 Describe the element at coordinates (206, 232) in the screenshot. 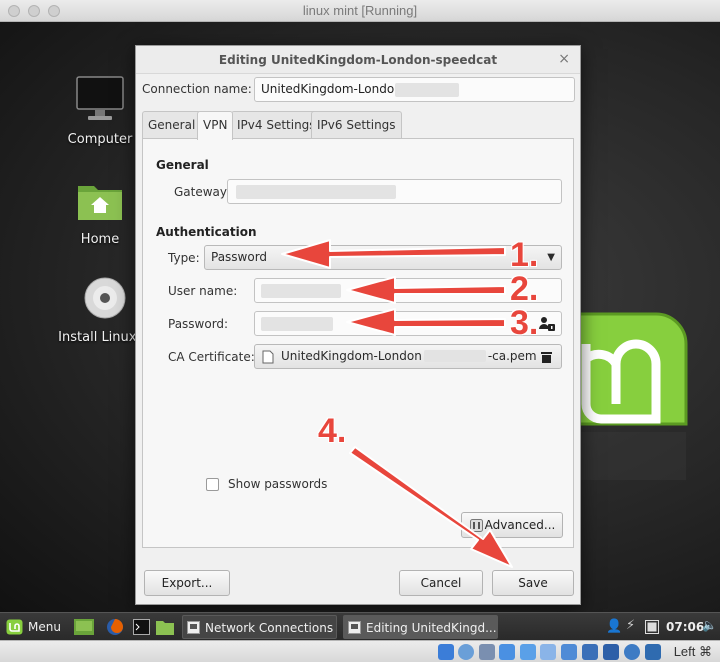

I see `authentication-section-heading: Authentication` at that location.